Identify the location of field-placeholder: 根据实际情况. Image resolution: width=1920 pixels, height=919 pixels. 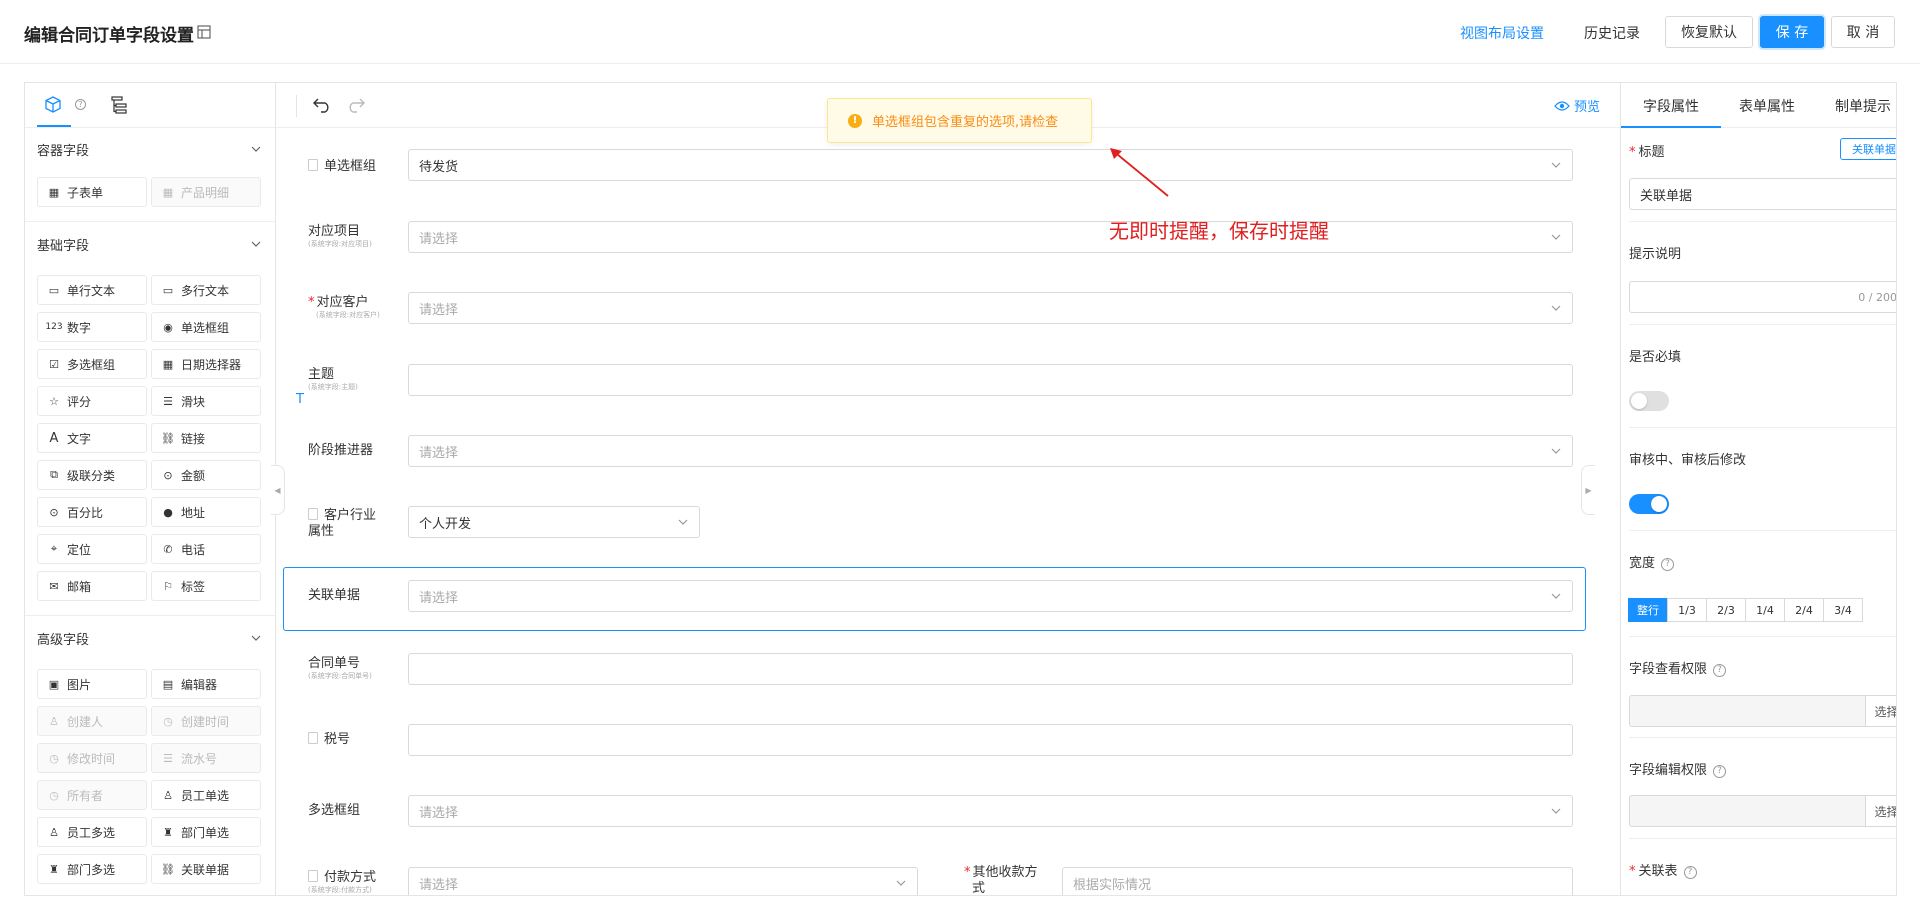
(1112, 885).